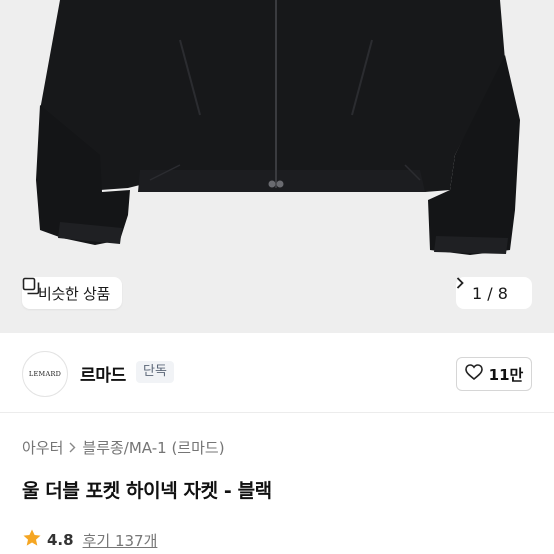  What do you see at coordinates (490, 293) in the screenshot?
I see `page-indicator: 1 / 8` at bounding box center [490, 293].